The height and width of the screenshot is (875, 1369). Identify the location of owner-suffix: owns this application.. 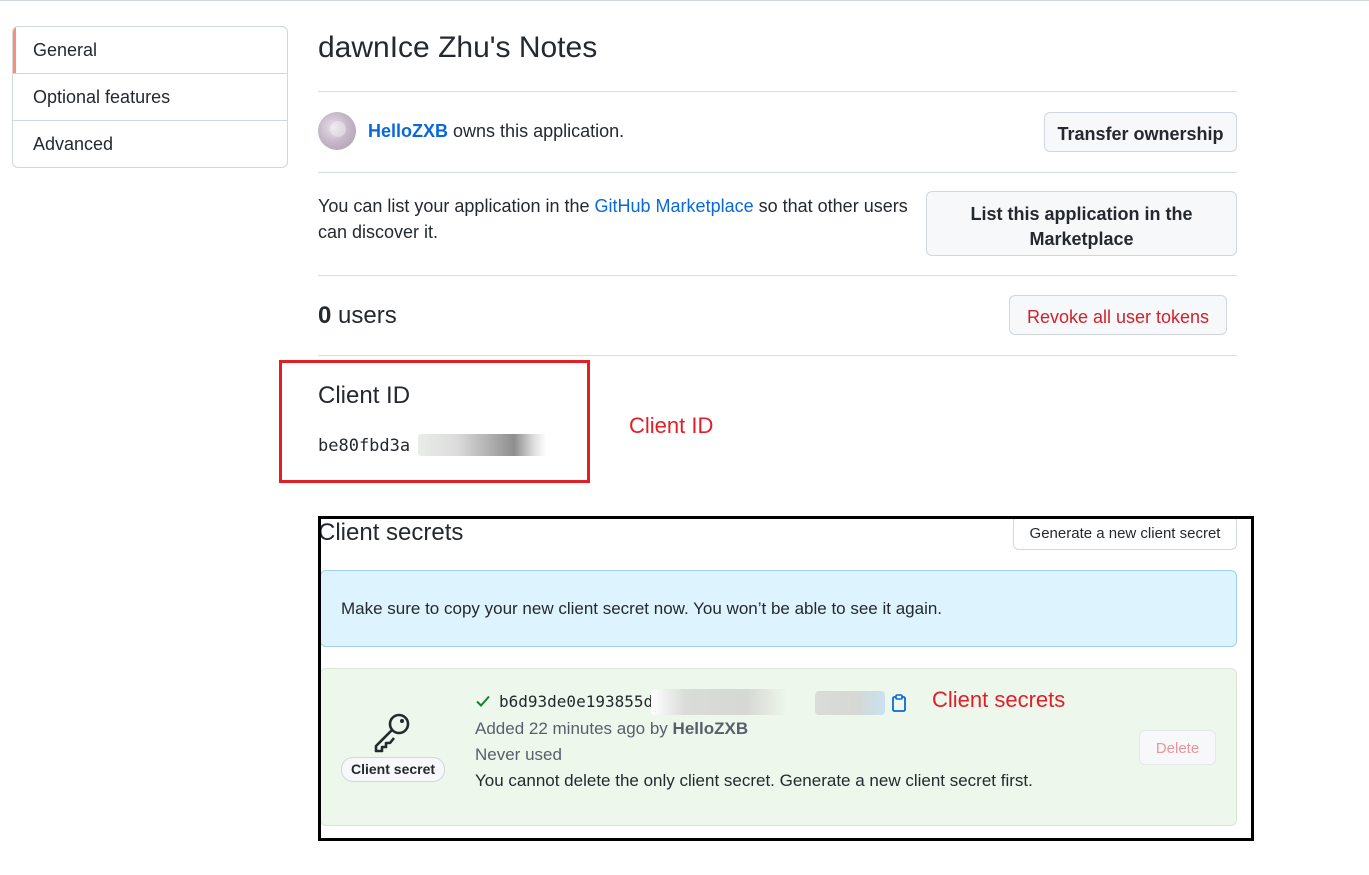
(539, 131).